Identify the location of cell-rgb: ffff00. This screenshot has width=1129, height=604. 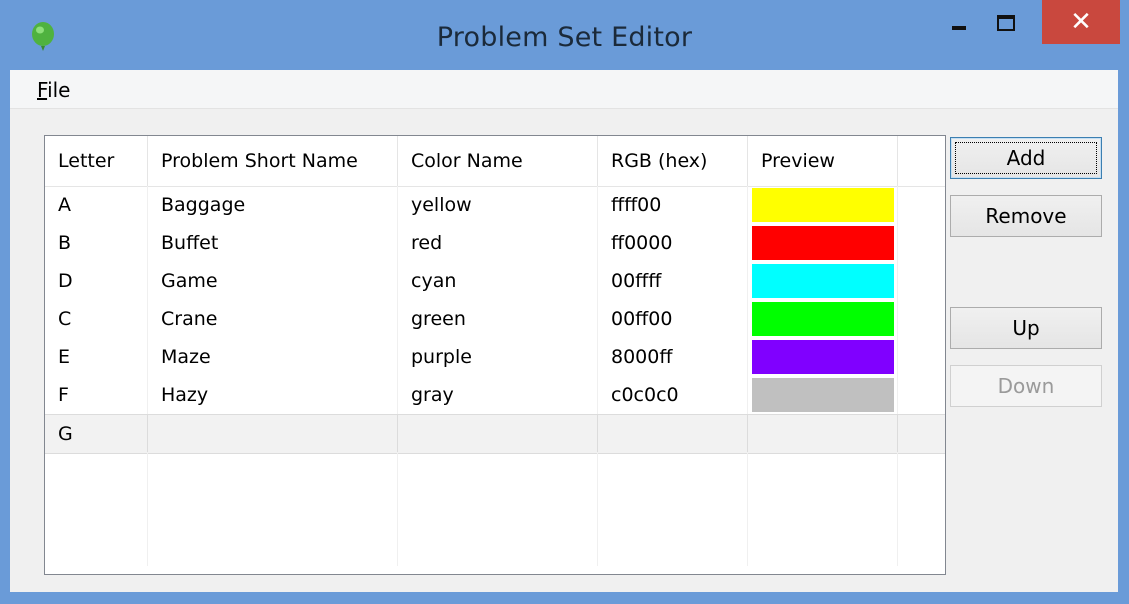
(673, 205).